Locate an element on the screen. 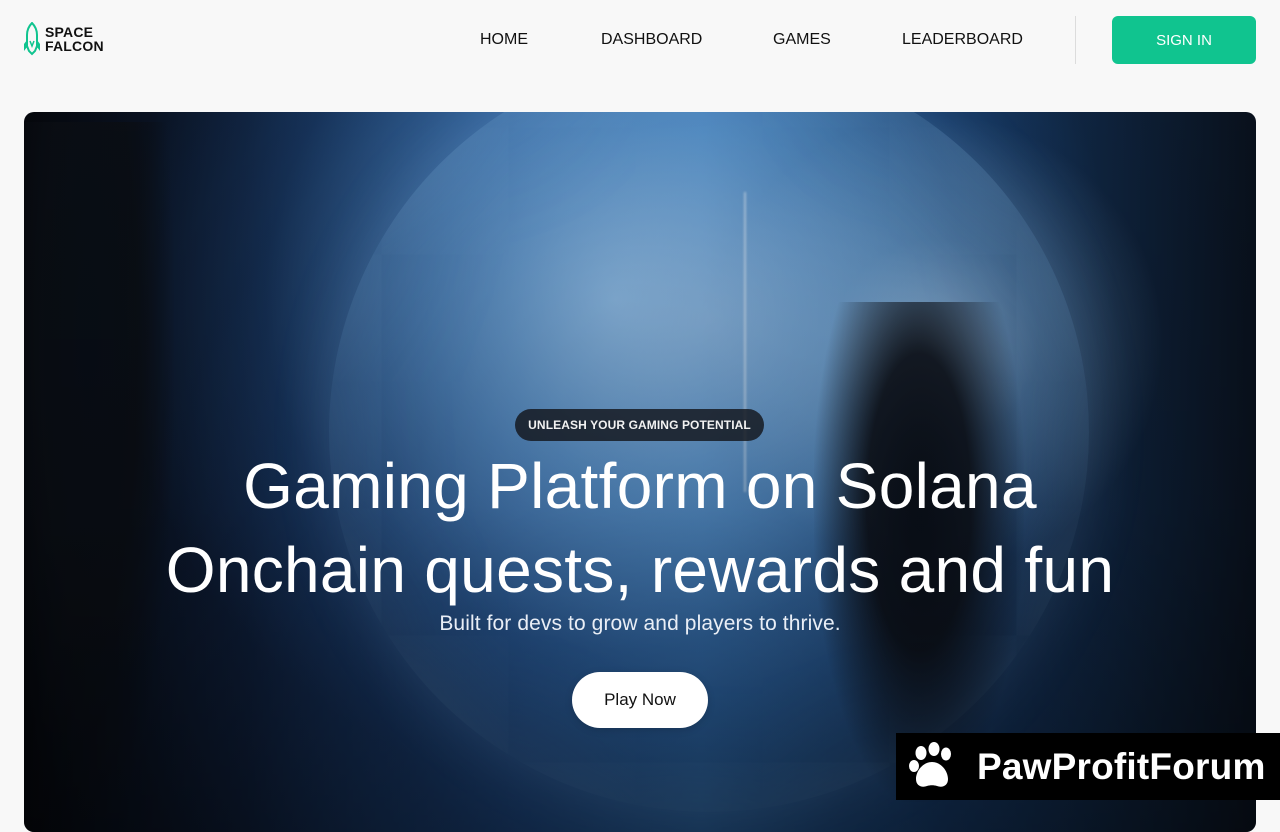 The image size is (1280, 832). space-falcon-logo: SPACE FALCON is located at coordinates (64, 39).